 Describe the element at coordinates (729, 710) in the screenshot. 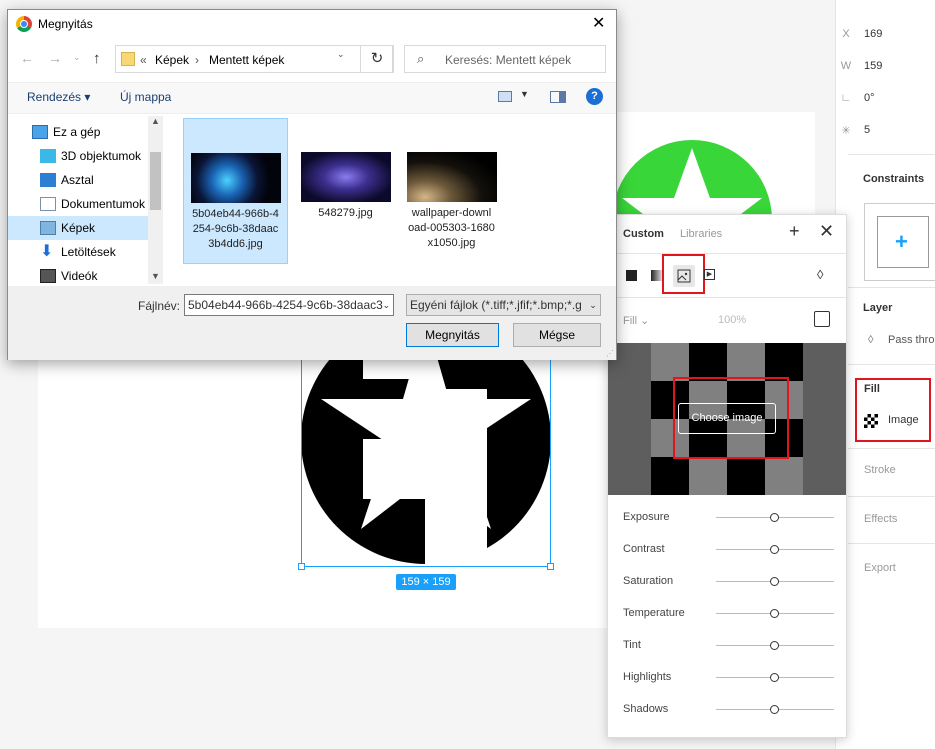

I see `shadows-slider: Shadows` at that location.